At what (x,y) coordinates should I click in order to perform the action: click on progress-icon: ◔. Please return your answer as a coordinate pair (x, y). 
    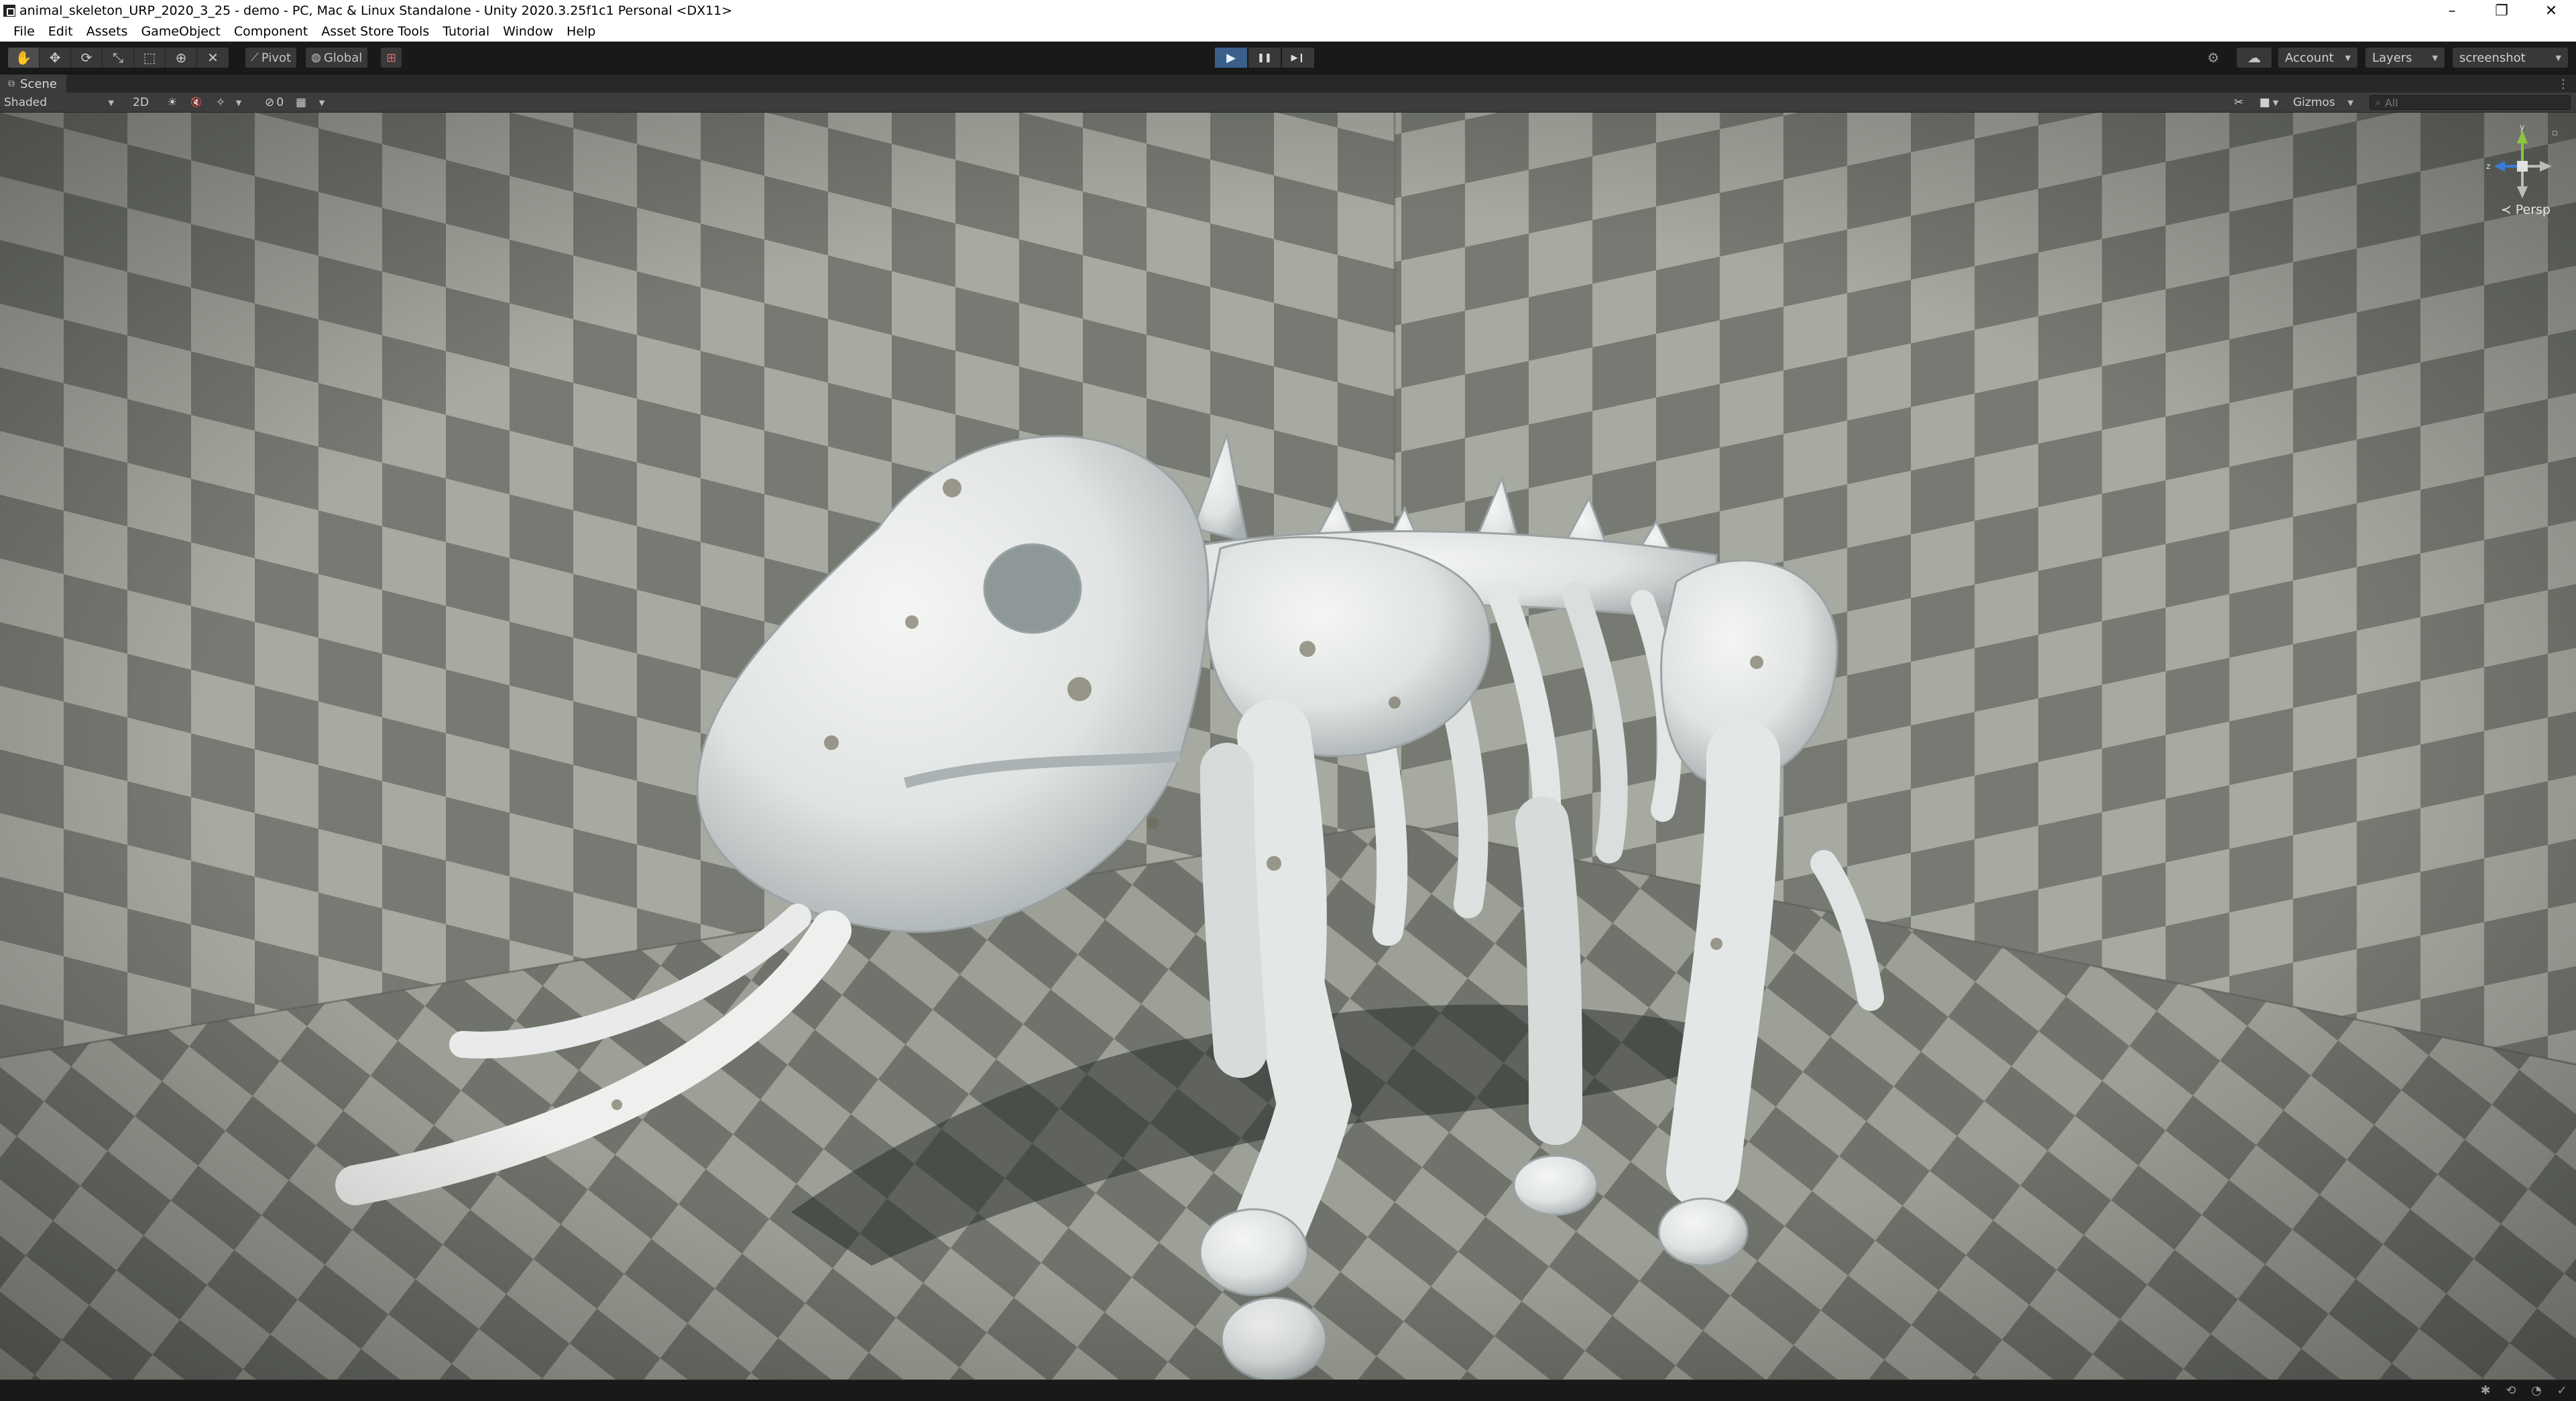
    Looking at the image, I should click on (2536, 1391).